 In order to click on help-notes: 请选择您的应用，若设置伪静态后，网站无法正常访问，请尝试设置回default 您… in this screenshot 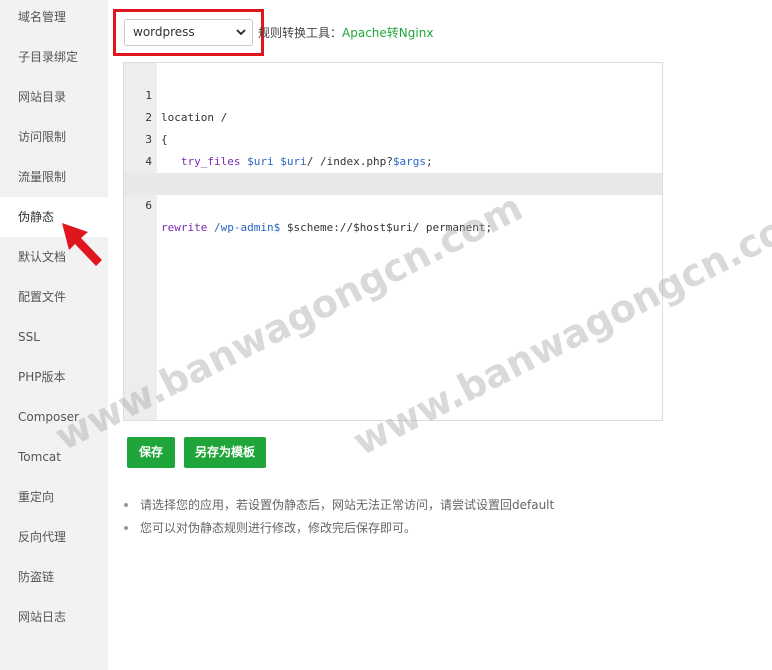, I will do `click(339, 518)`.